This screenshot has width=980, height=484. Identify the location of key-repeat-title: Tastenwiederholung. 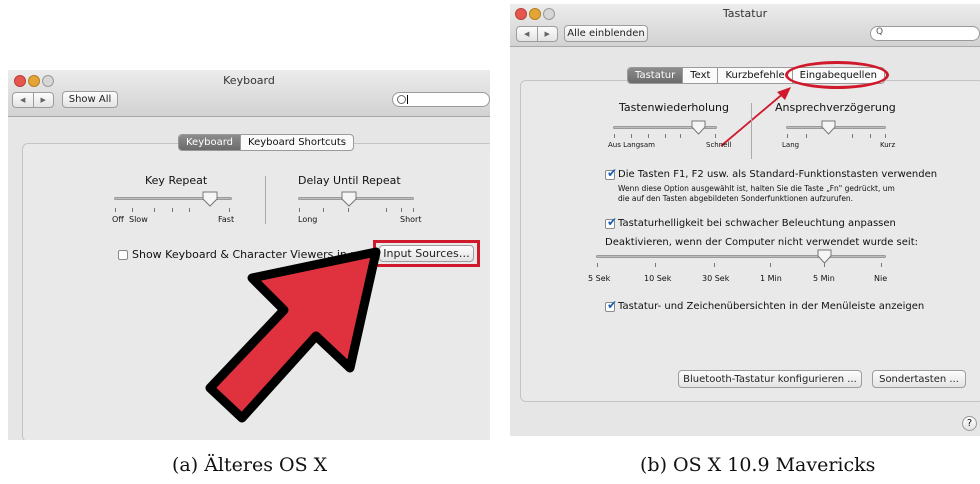
(674, 107).